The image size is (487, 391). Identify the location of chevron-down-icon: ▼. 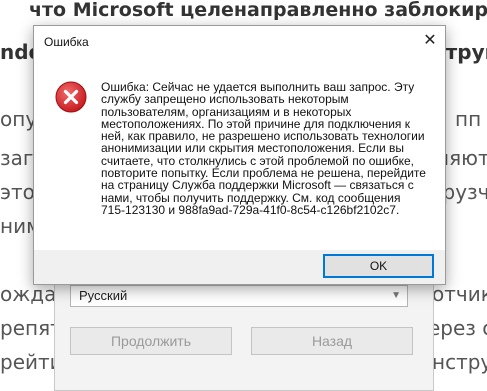
(396, 295).